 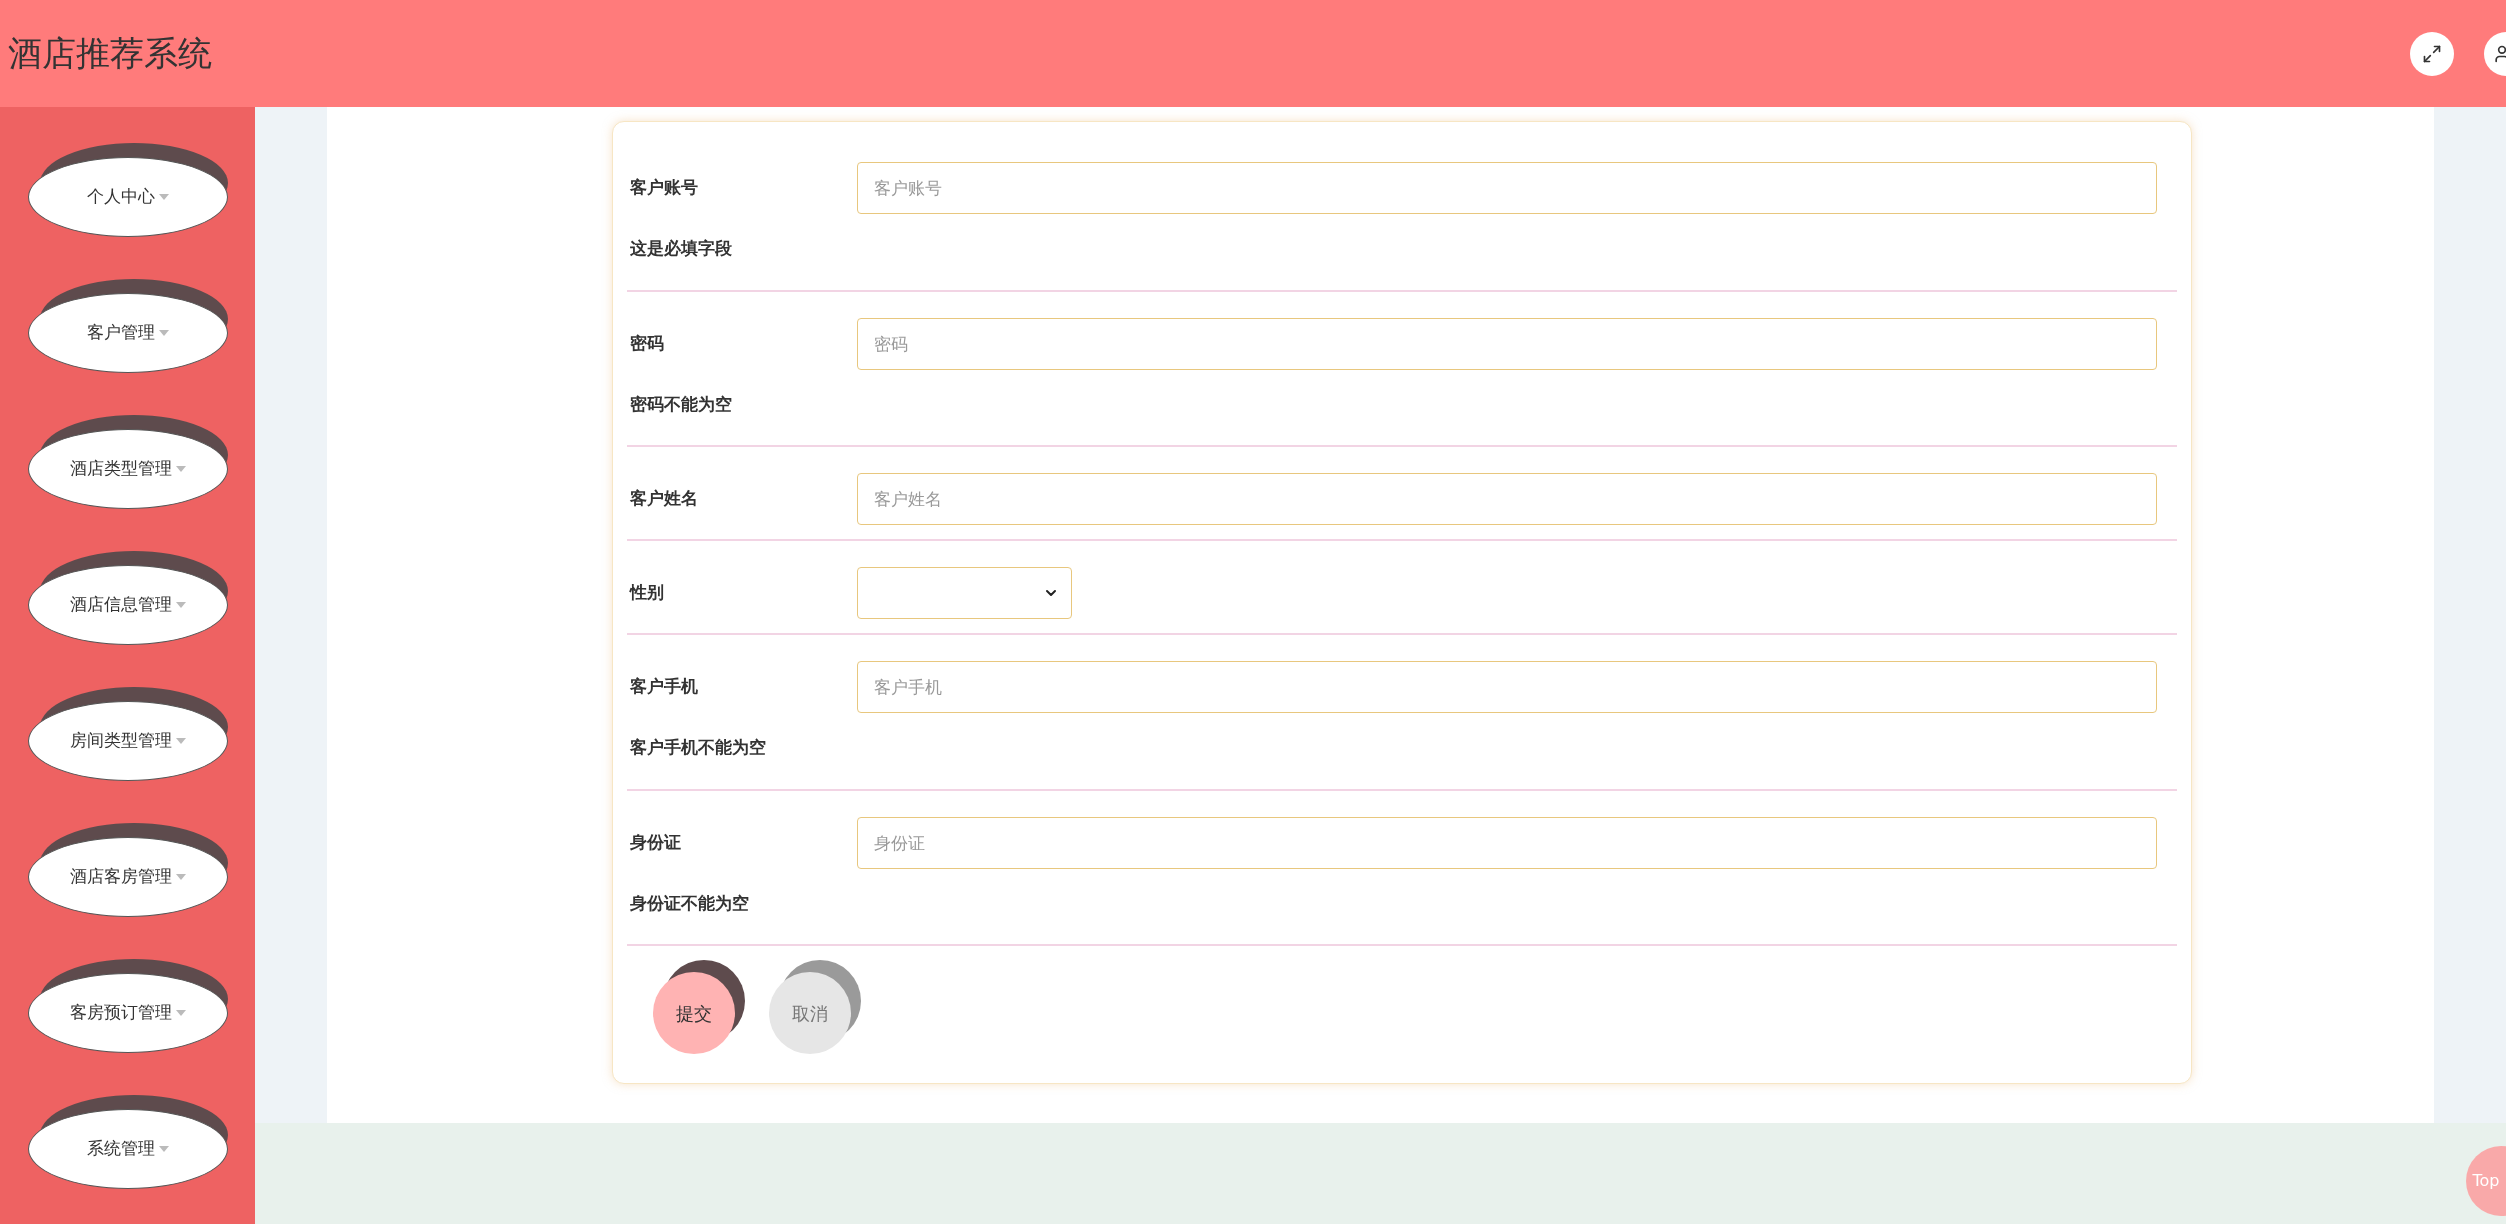 What do you see at coordinates (127, 741) in the screenshot?
I see `menu-item: 房间类型管理` at bounding box center [127, 741].